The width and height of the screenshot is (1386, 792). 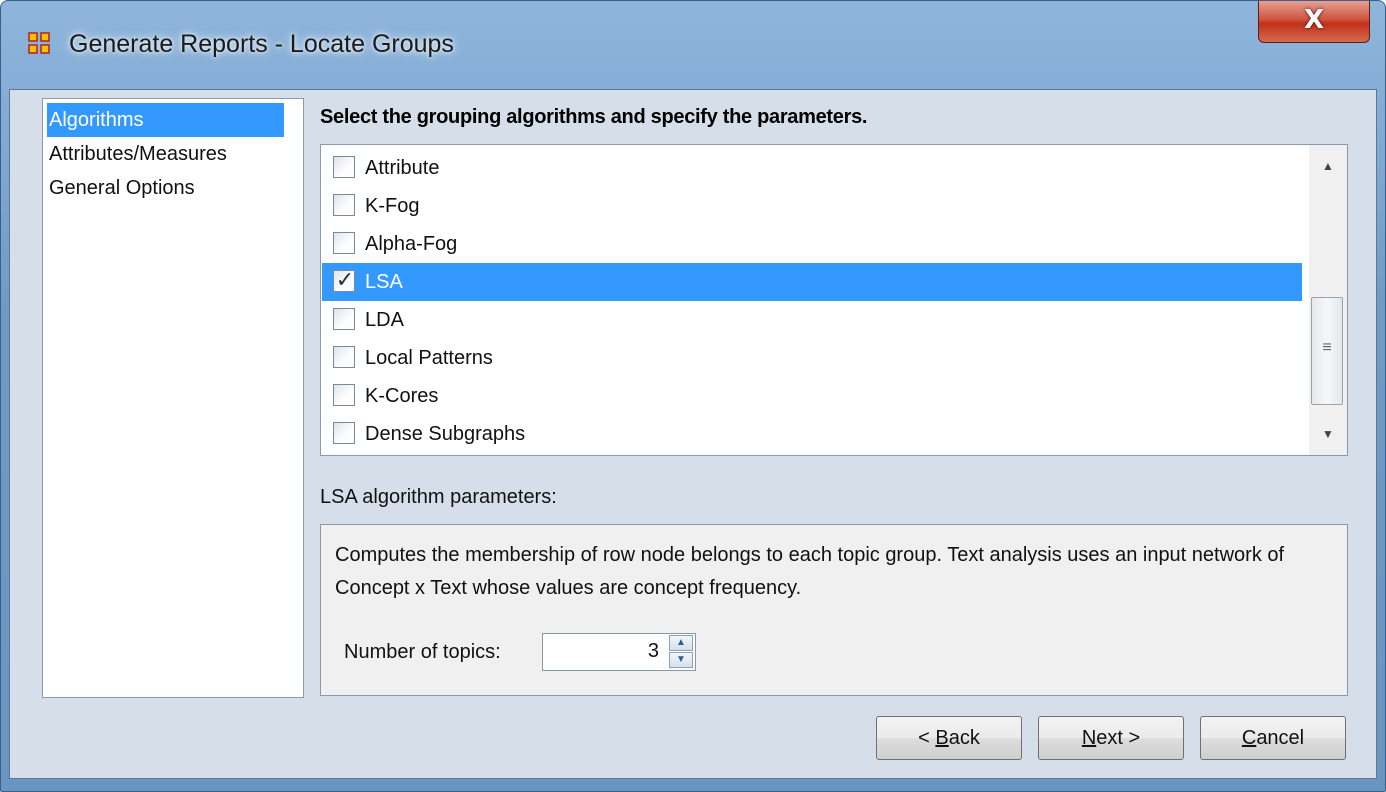 What do you see at coordinates (812, 320) in the screenshot?
I see `list-item: LDA` at bounding box center [812, 320].